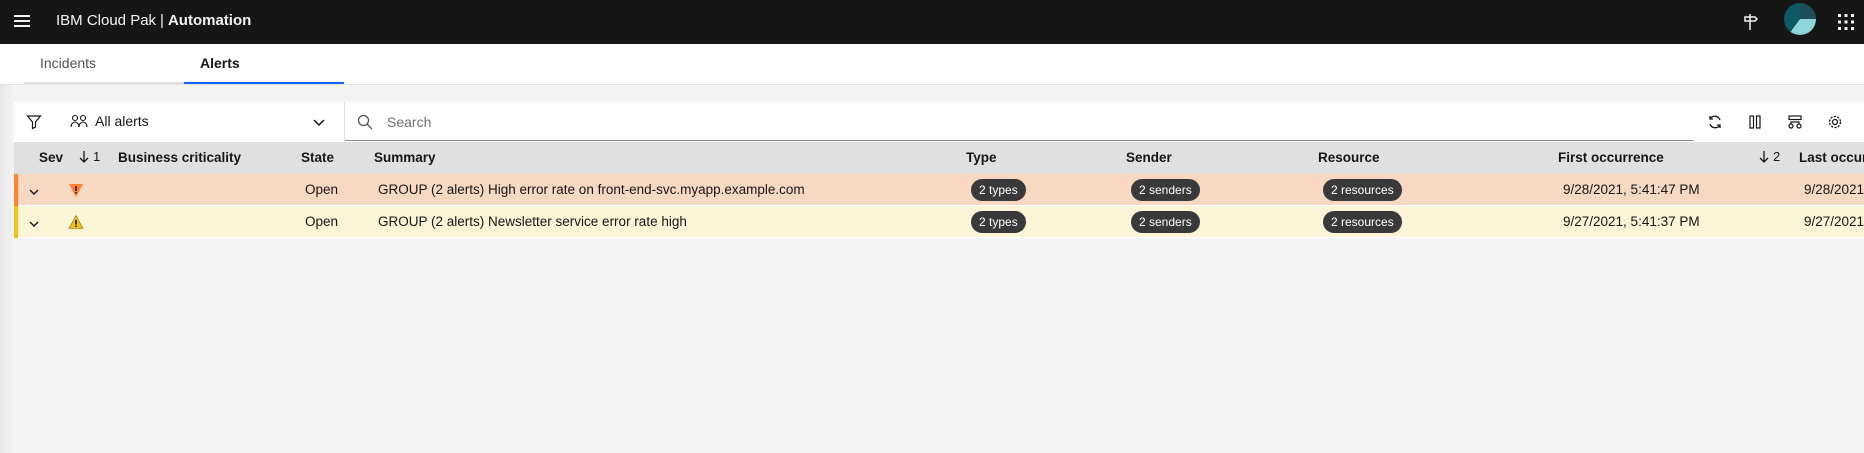 This screenshot has width=1864, height=453. Describe the element at coordinates (122, 121) in the screenshot. I see `view-dropdown-label: All alerts` at that location.